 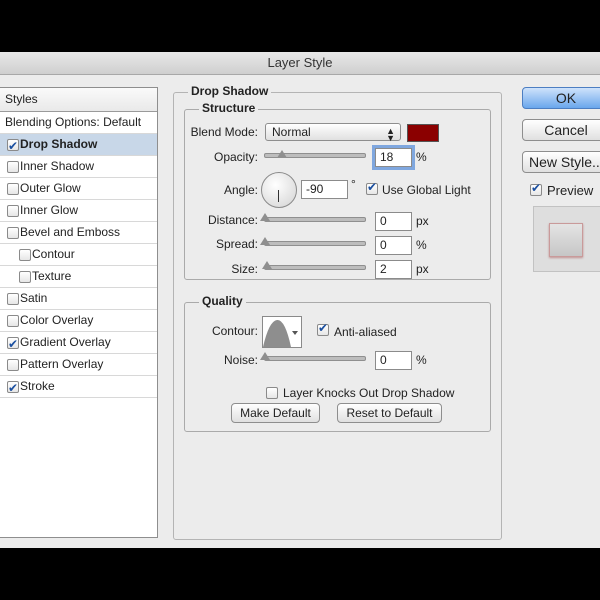 I want to click on opacity-unit: %, so click(x=421, y=157).